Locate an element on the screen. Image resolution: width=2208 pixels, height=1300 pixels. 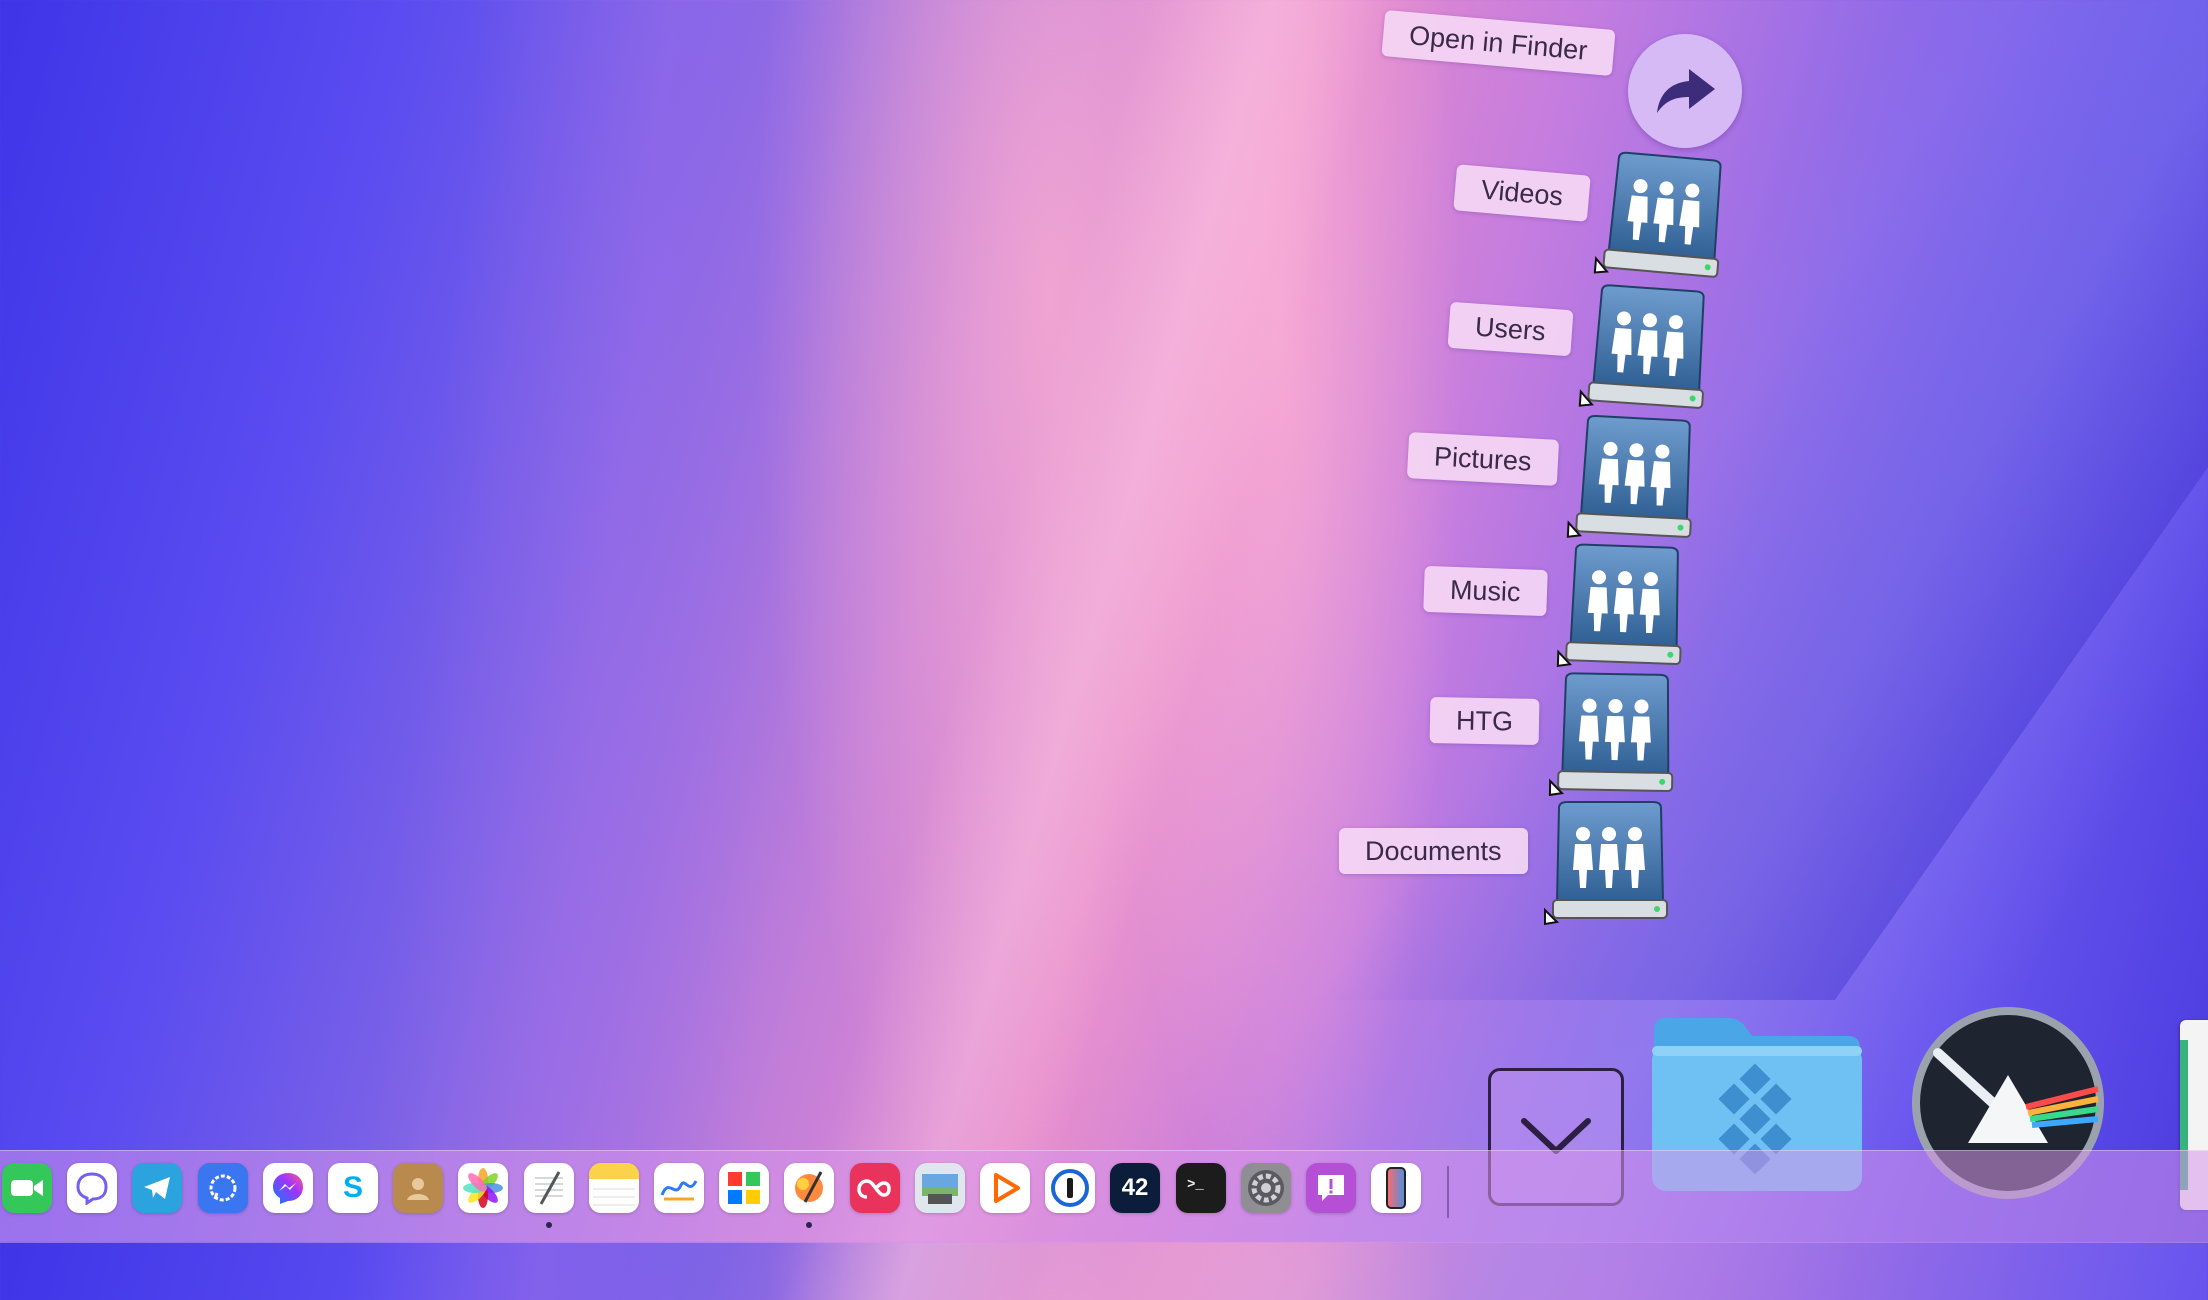
contacts-icon is located at coordinates (418, 1188).